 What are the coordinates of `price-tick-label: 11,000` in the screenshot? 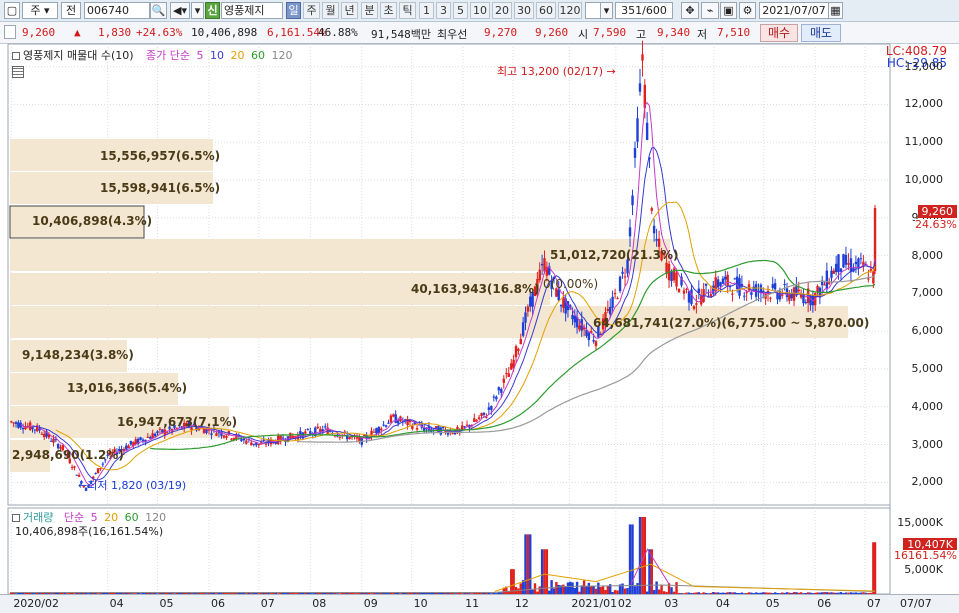 It's located at (924, 142).